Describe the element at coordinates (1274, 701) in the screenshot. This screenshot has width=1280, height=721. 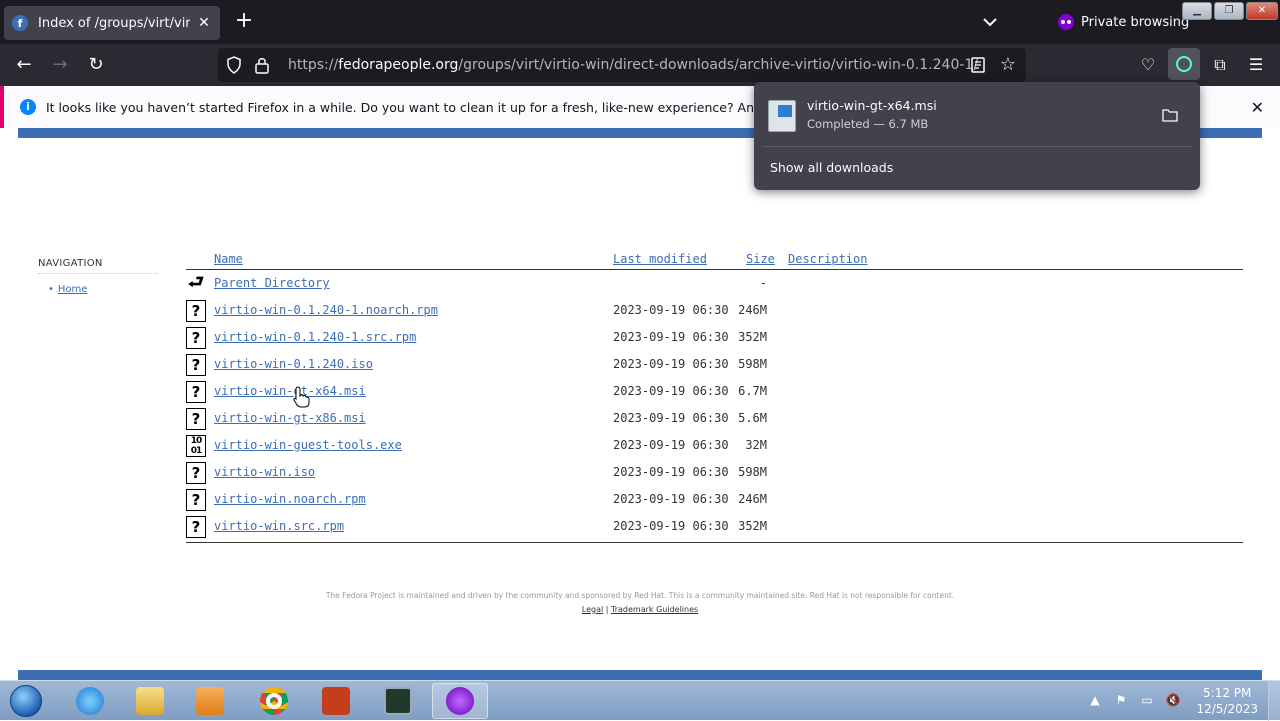
I see `show-desktop-button` at that location.